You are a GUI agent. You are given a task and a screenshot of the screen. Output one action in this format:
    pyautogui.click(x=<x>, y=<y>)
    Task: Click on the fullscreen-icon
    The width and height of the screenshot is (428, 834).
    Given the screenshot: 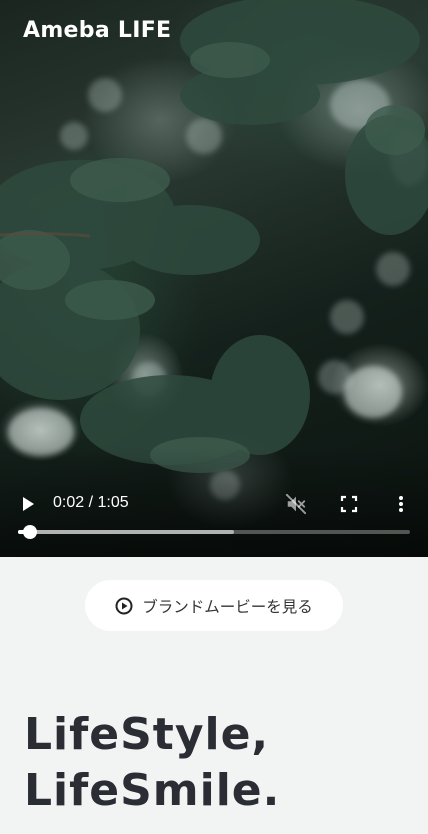 What is the action you would take?
    pyautogui.click(x=349, y=504)
    